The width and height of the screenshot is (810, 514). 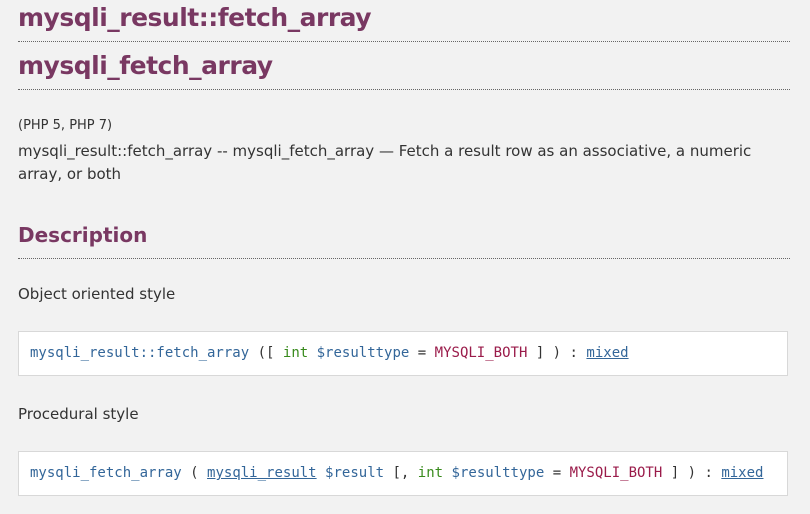 What do you see at coordinates (145, 65) in the screenshot?
I see `page-title-function: mysqli_fetch_array` at bounding box center [145, 65].